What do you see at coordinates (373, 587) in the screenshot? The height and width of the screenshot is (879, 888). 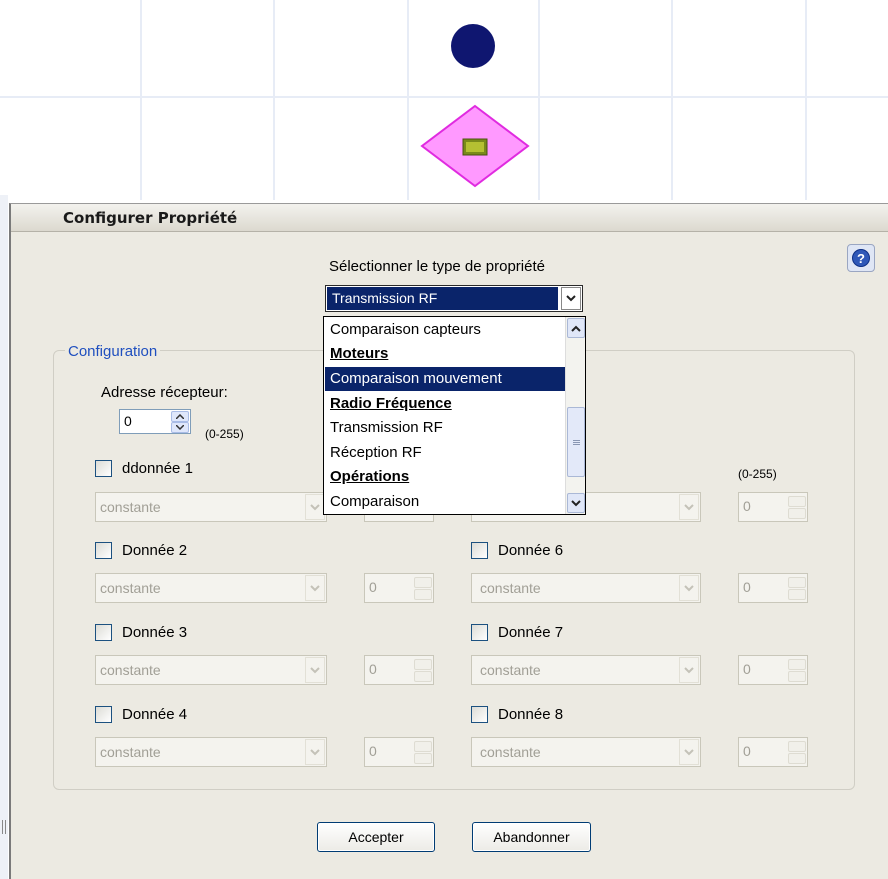 I see `data-2-value: 0` at bounding box center [373, 587].